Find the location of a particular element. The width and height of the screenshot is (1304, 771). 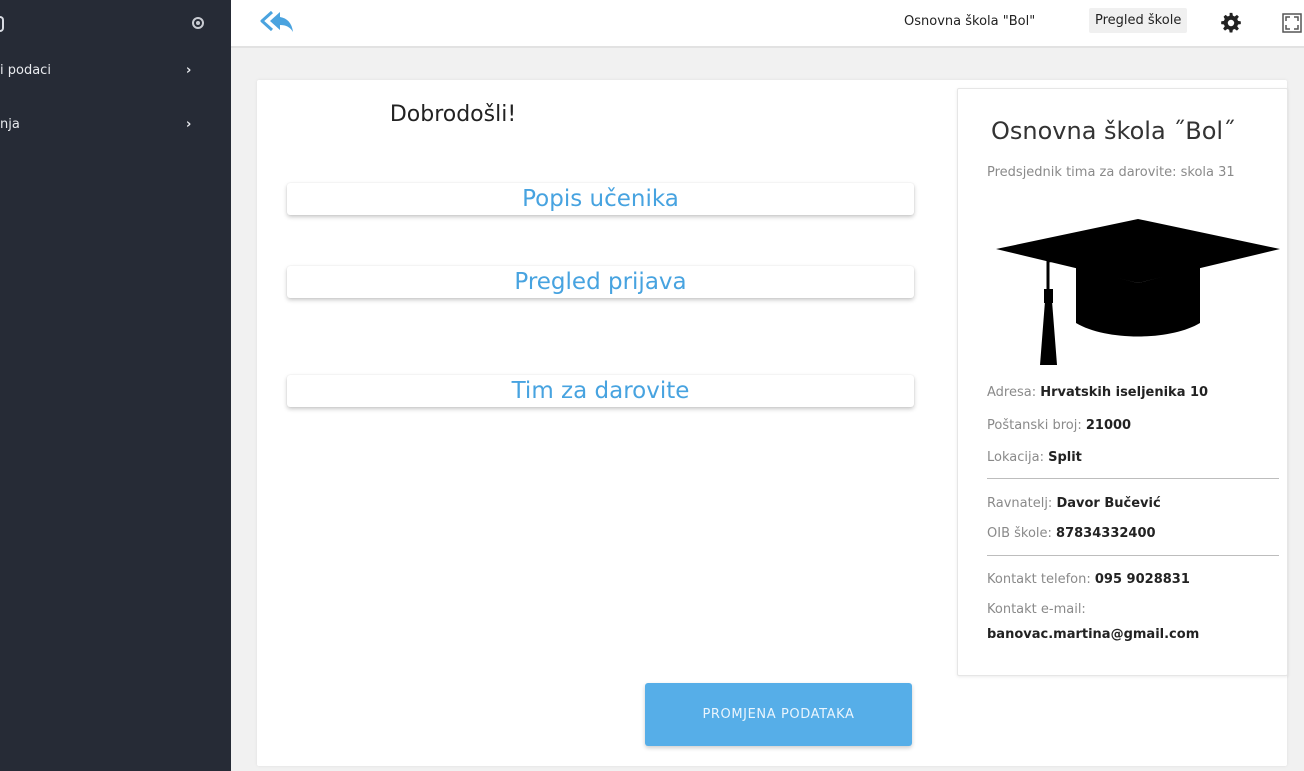

address-row: Adresa: Hrvatskih iseljenika 10 is located at coordinates (1097, 392).